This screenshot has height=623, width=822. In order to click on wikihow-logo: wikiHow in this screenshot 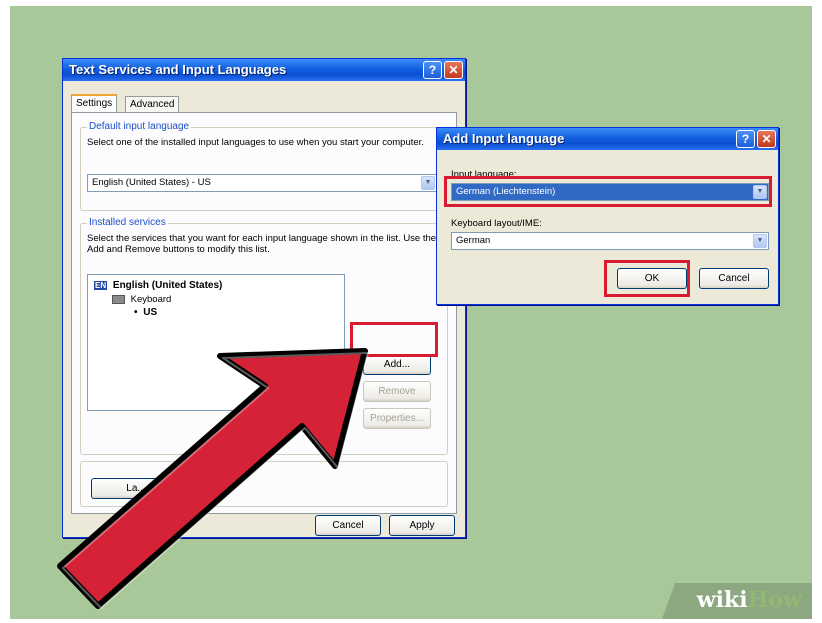, I will do `click(749, 600)`.